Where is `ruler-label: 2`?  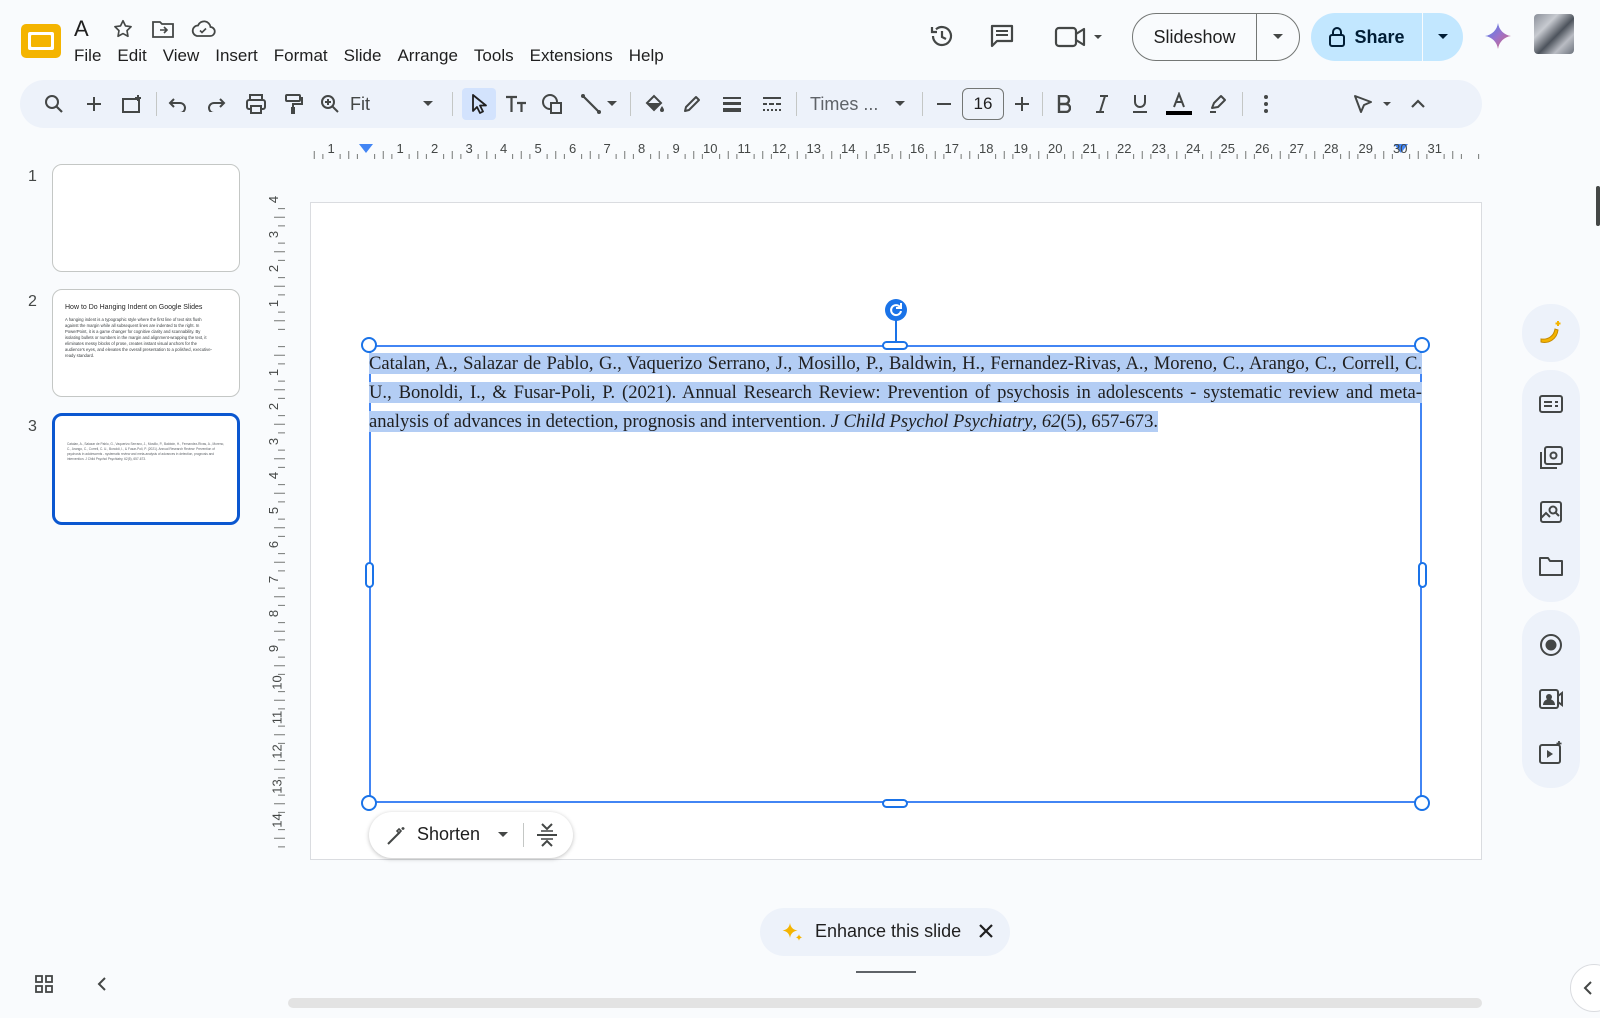
ruler-label: 2 is located at coordinates (274, 406).